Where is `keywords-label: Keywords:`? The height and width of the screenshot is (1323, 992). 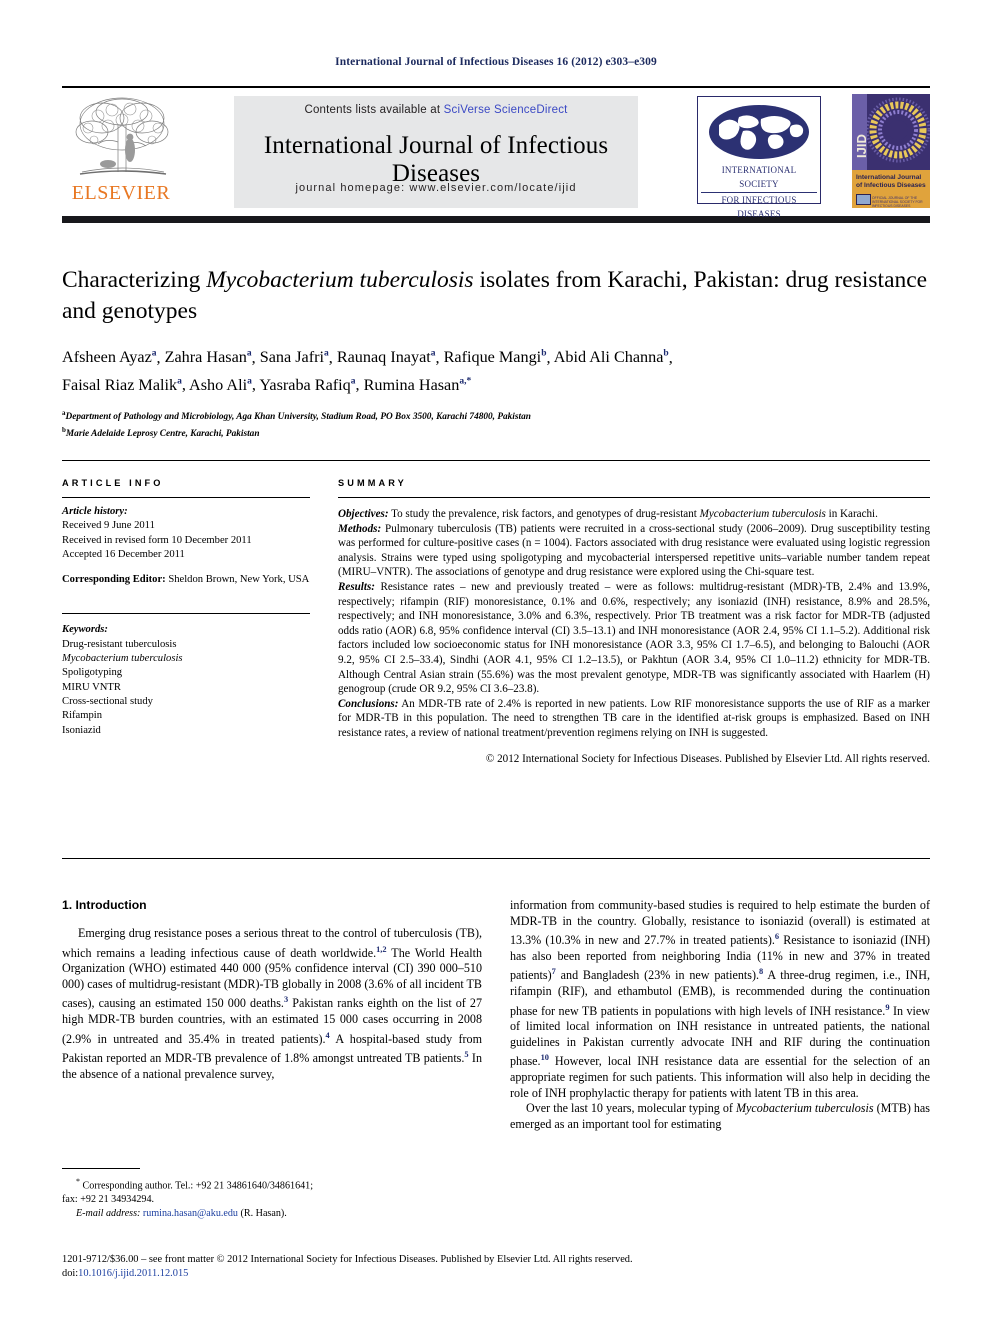
keywords-label: Keywords: is located at coordinates (85, 630).